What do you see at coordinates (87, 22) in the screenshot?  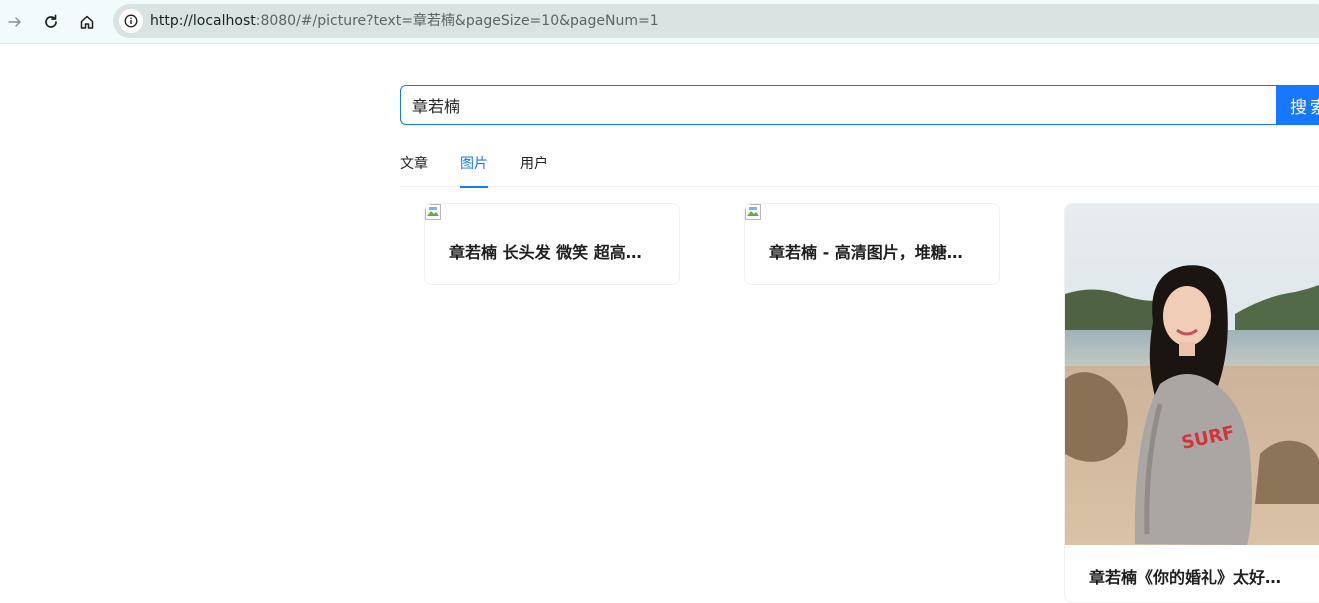 I see `home-icon` at bounding box center [87, 22].